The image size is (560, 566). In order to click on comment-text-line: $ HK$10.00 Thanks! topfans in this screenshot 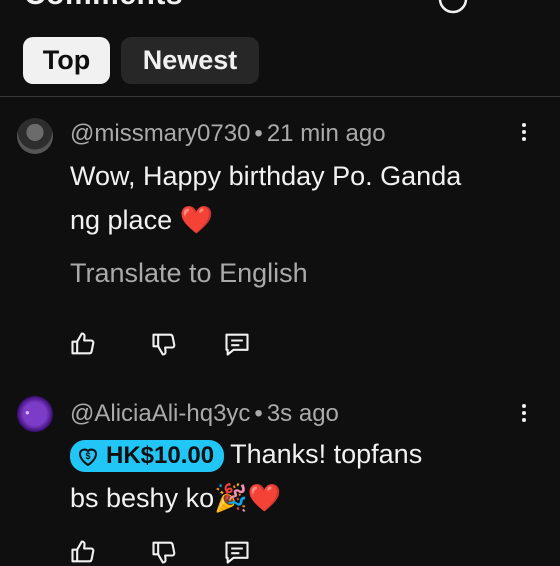, I will do `click(310, 454)`.